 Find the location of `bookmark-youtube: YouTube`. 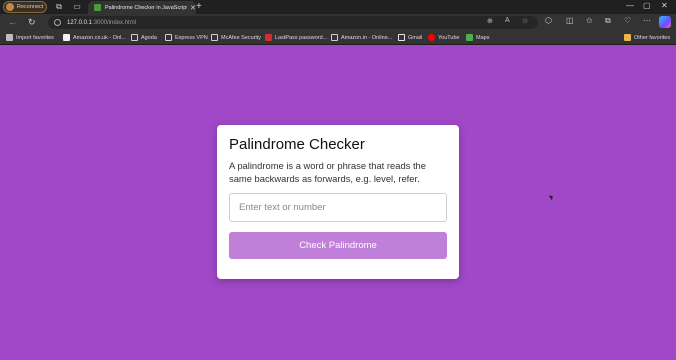

bookmark-youtube: YouTube is located at coordinates (444, 37).